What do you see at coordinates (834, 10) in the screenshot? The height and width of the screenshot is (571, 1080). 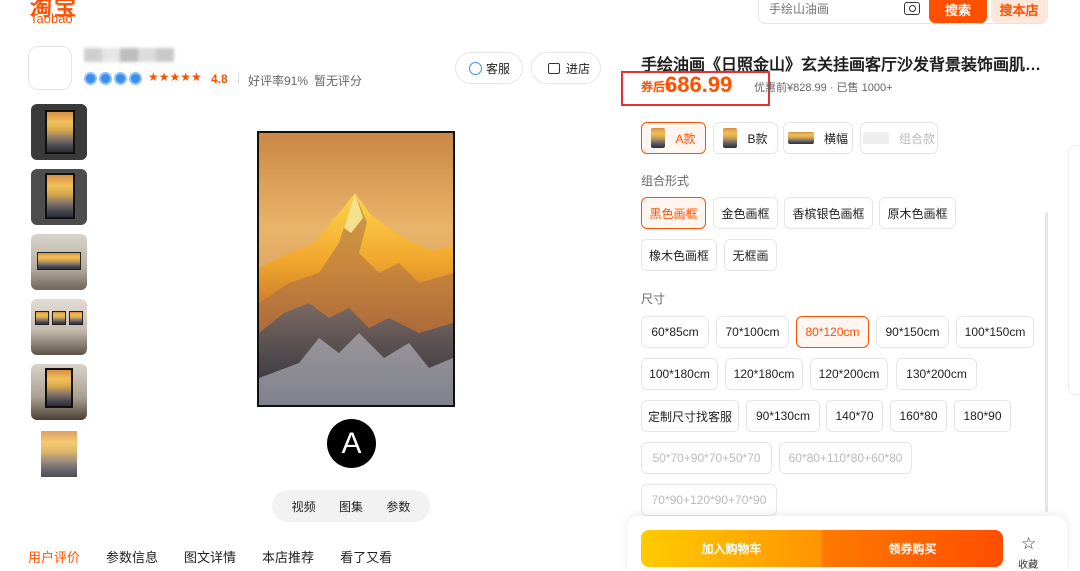 I see `search-input` at bounding box center [834, 10].